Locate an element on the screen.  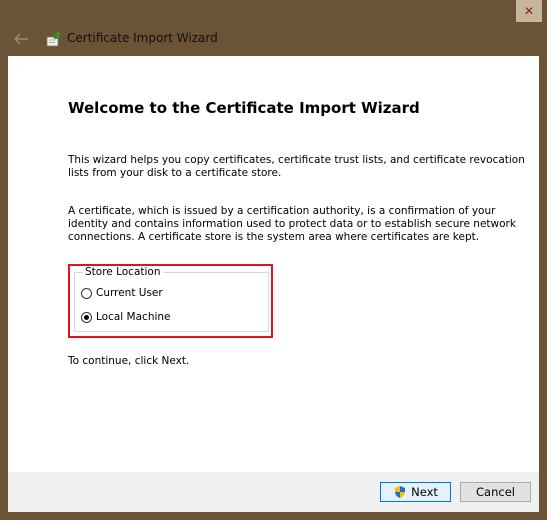
cancel-button-label: Cancel is located at coordinates (495, 492).